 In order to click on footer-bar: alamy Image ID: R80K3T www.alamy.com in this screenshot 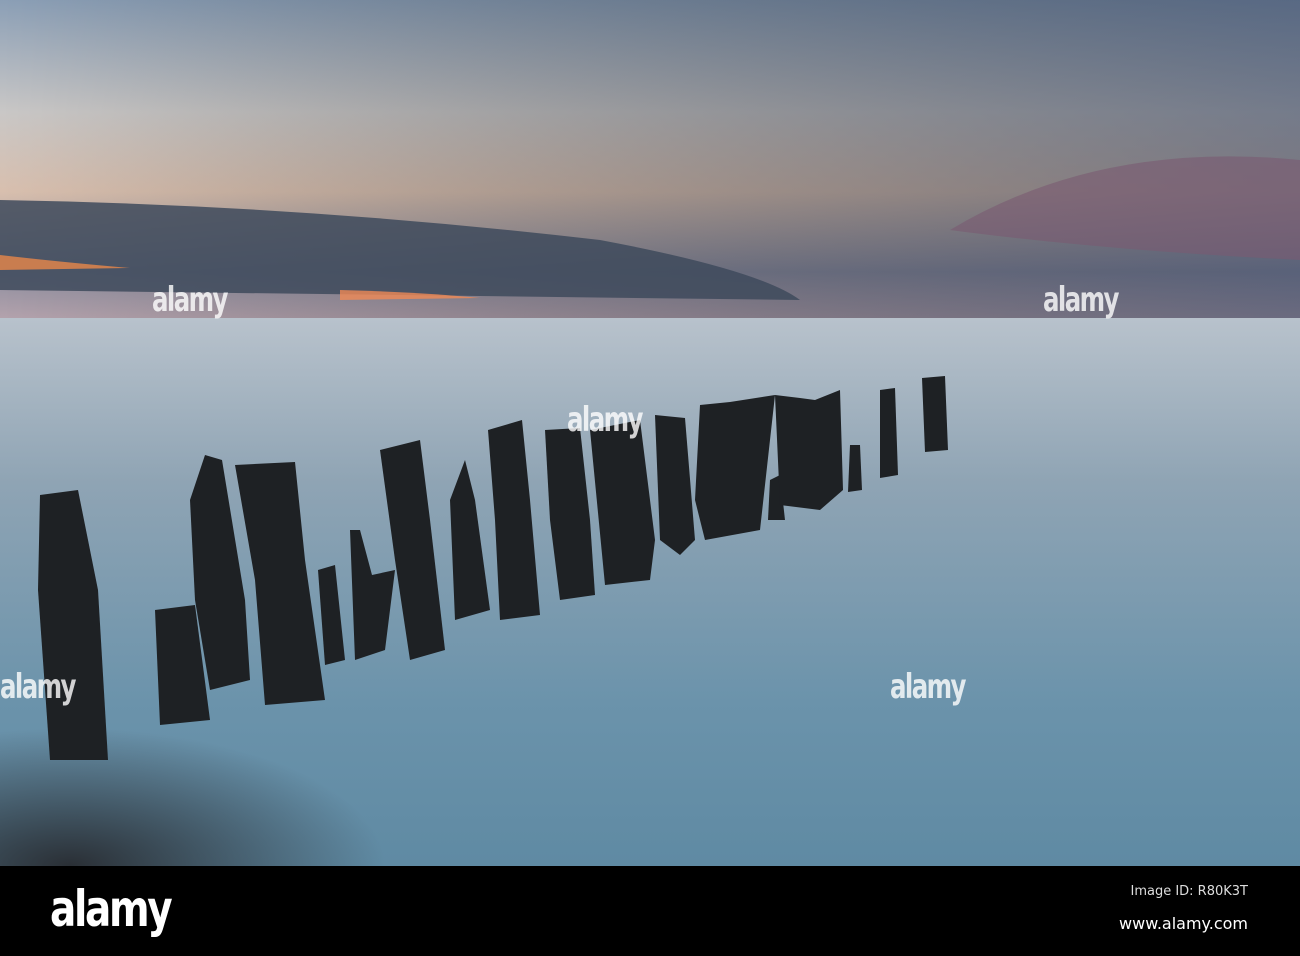, I will do `click(650, 911)`.